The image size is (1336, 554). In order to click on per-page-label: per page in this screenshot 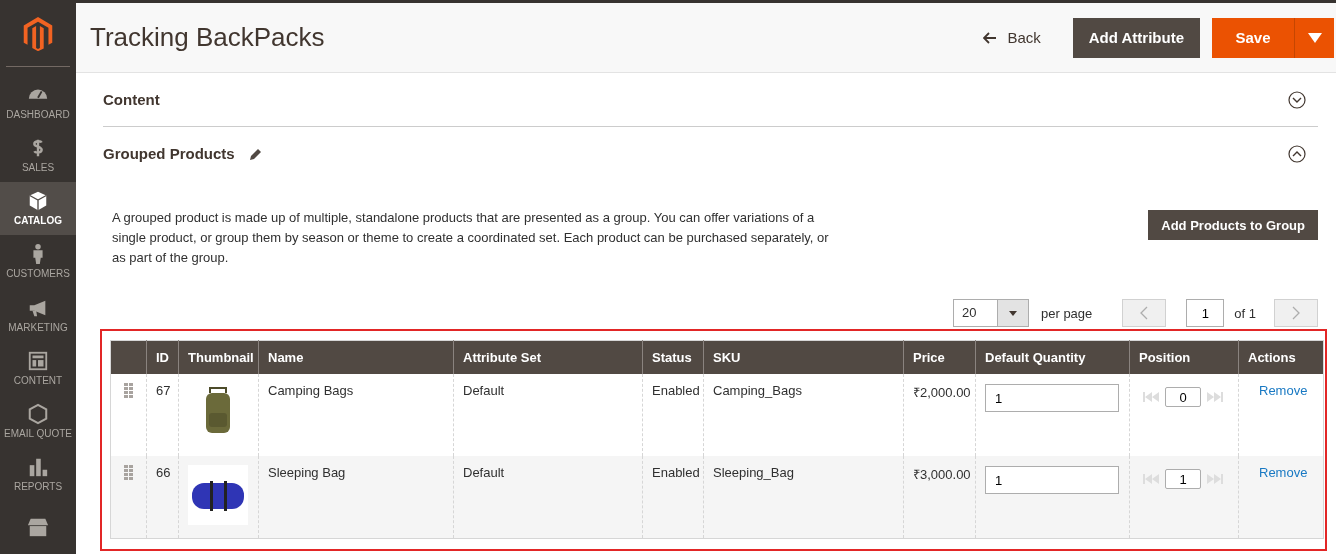, I will do `click(1067, 313)`.